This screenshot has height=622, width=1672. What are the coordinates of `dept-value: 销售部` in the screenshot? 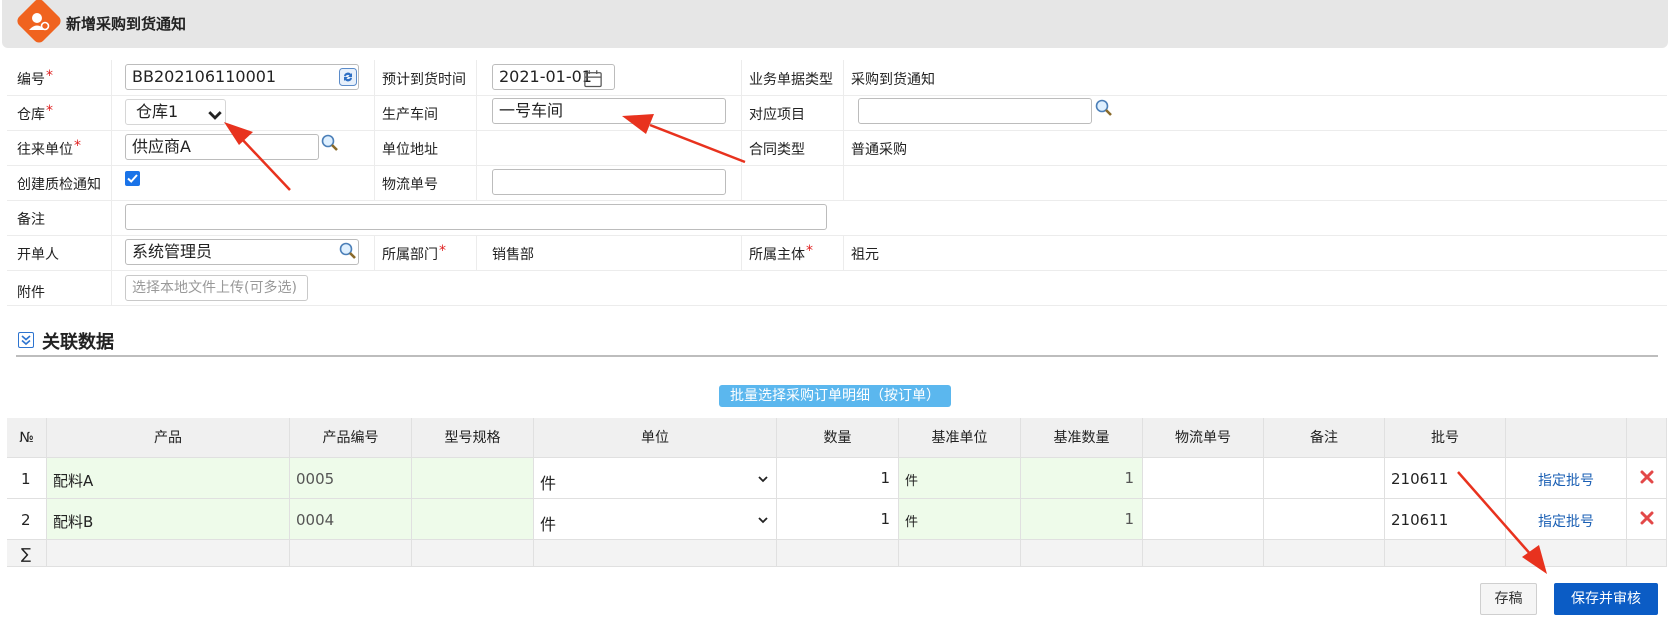 It's located at (513, 255).